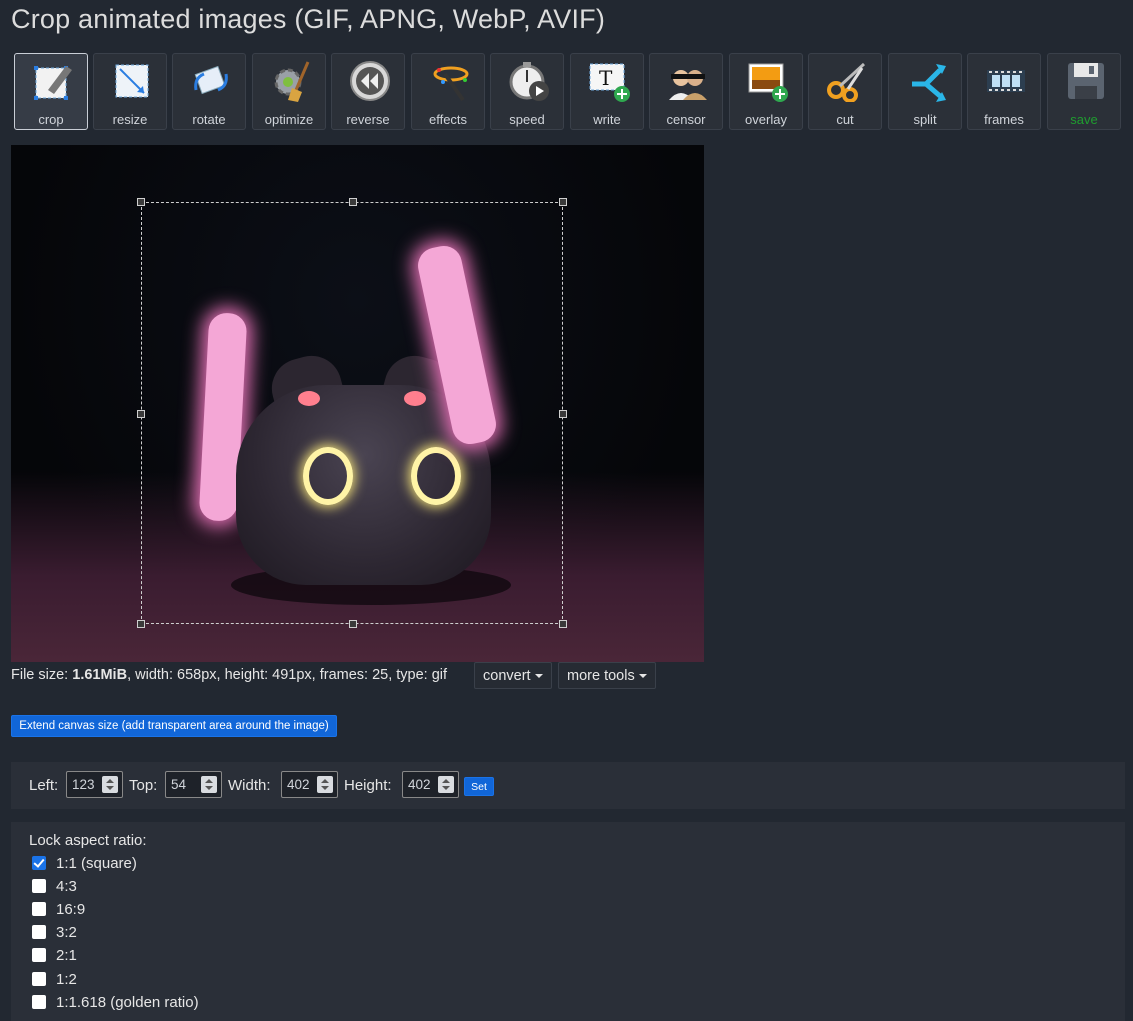 The width and height of the screenshot is (1133, 1021). I want to click on tool-label: optimize, so click(289, 119).